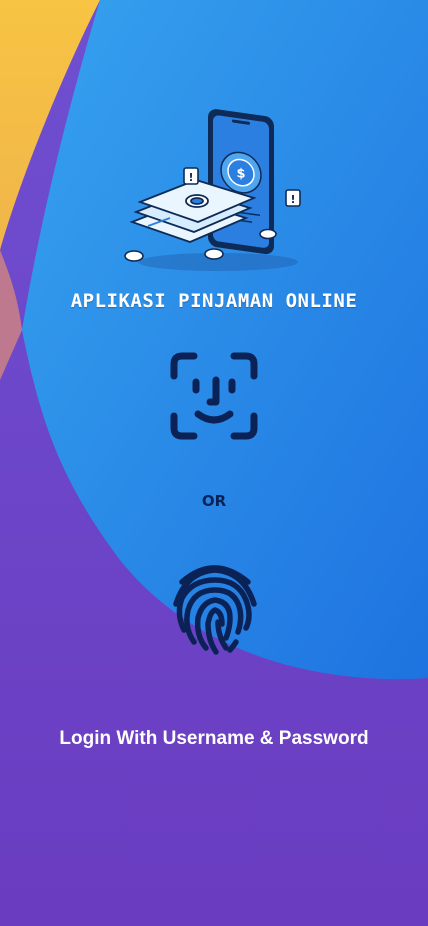 The image size is (428, 926). Describe the element at coordinates (214, 301) in the screenshot. I see `app-title: APLIKASI PINJAMAN ONLINE` at that location.